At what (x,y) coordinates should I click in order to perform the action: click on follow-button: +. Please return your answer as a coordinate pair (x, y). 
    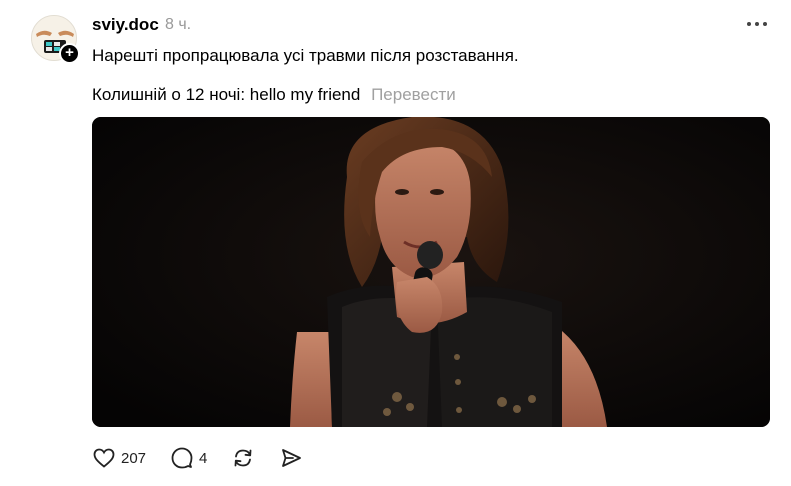
    Looking at the image, I should click on (69, 53).